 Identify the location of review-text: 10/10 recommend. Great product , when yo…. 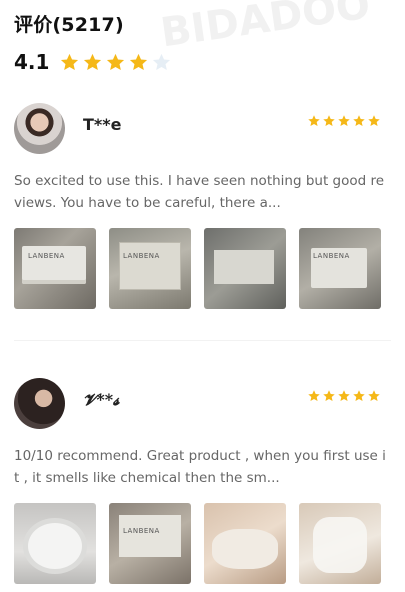
(202, 467).